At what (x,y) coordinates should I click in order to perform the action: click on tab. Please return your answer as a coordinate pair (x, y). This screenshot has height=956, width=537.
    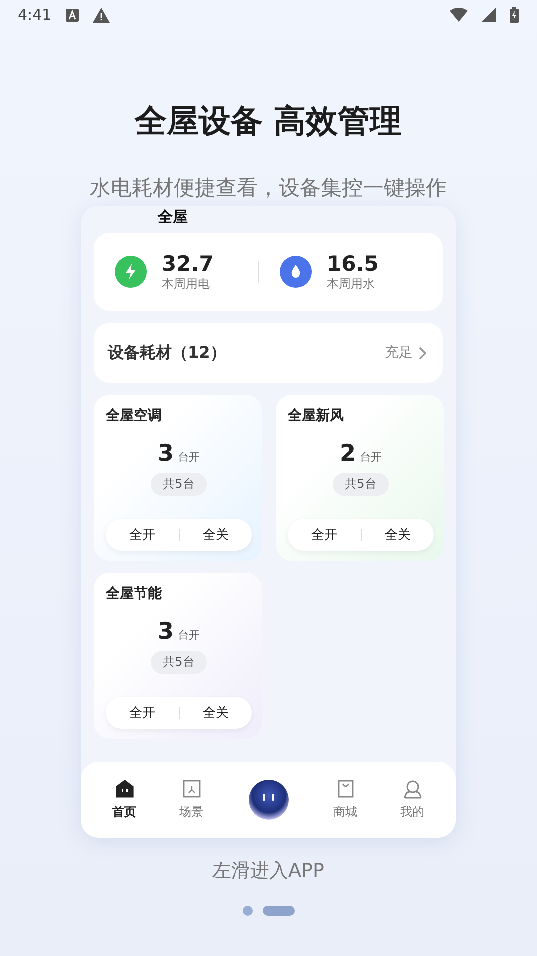
    Looking at the image, I should click on (268, 800).